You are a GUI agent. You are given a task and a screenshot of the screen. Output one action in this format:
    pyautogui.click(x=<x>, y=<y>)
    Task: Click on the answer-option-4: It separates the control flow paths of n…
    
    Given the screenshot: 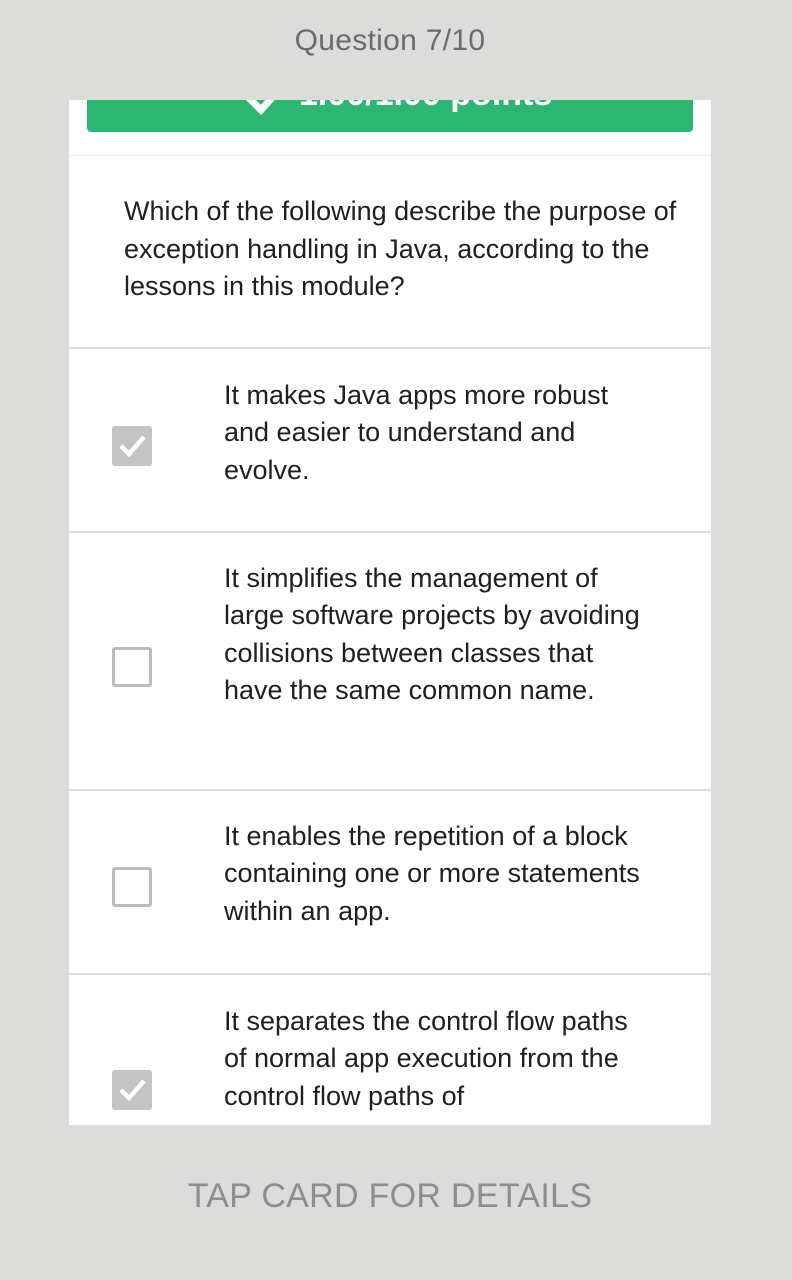 What is the action you would take?
    pyautogui.click(x=390, y=1050)
    